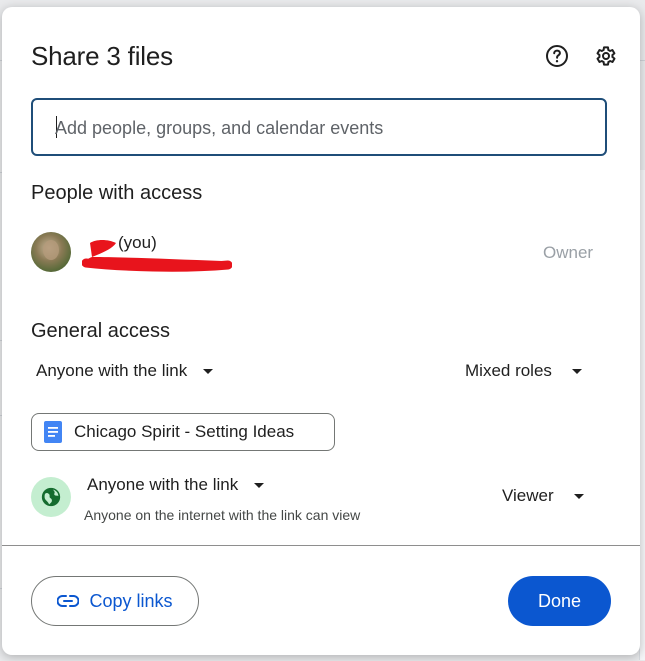  I want to click on general-access-value: Anyone with the link, so click(112, 370).